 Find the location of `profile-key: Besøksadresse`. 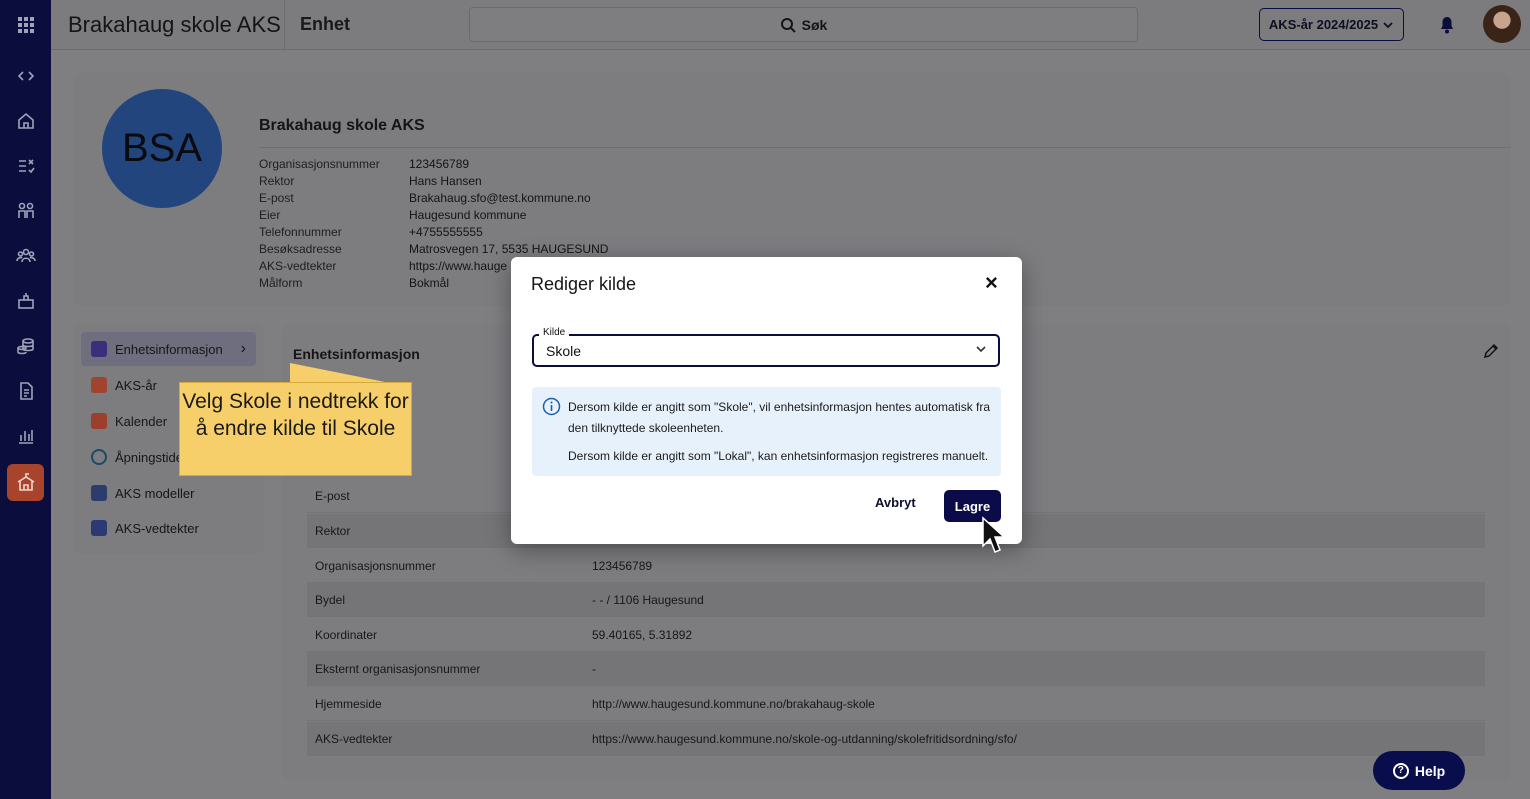

profile-key: Besøksadresse is located at coordinates (300, 248).